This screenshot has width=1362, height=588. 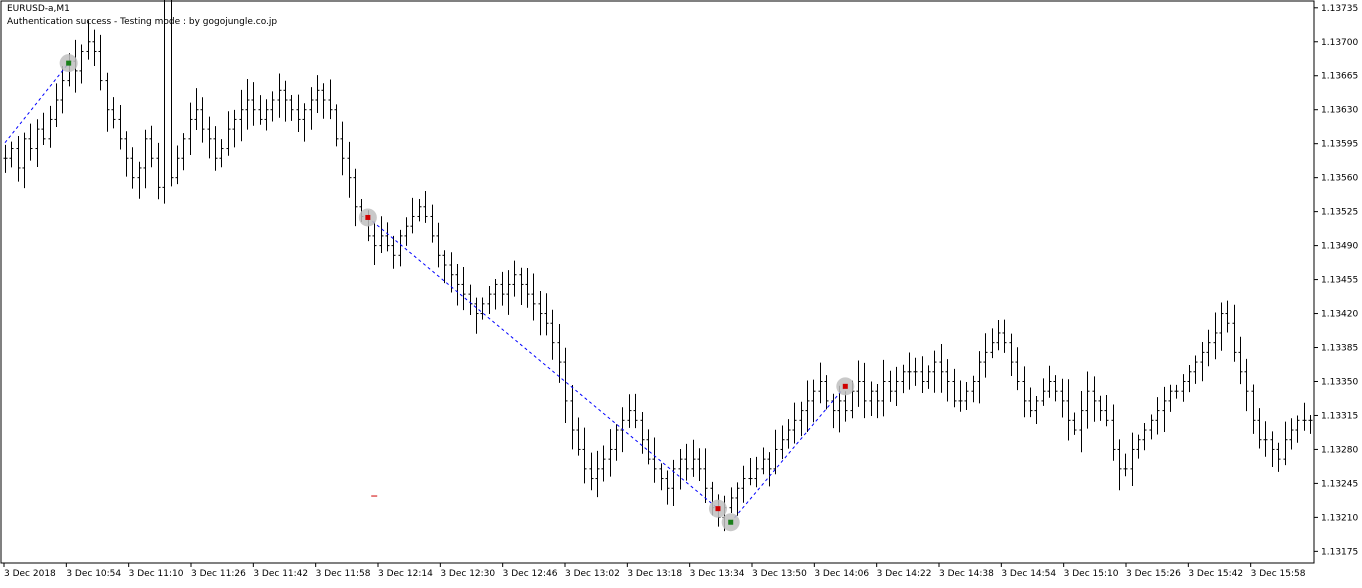 What do you see at coordinates (343, 574) in the screenshot?
I see `time-tick-label: 3 Dec 11:58` at bounding box center [343, 574].